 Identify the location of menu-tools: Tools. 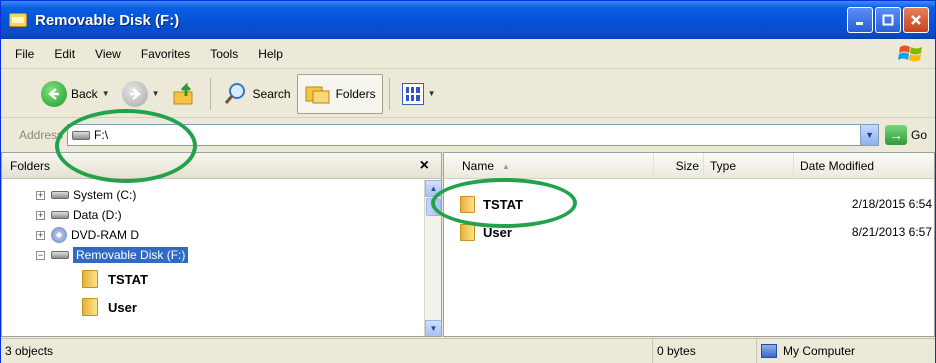
(224, 54).